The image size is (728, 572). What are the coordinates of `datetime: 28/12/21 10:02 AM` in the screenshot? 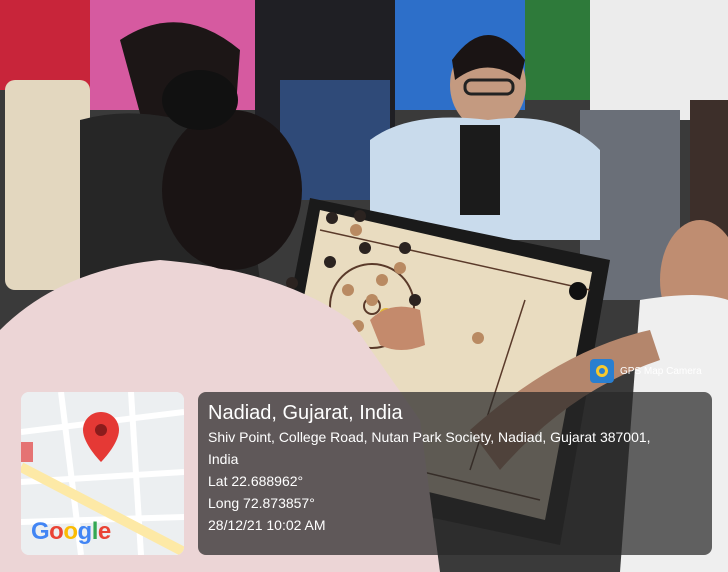 It's located at (267, 525).